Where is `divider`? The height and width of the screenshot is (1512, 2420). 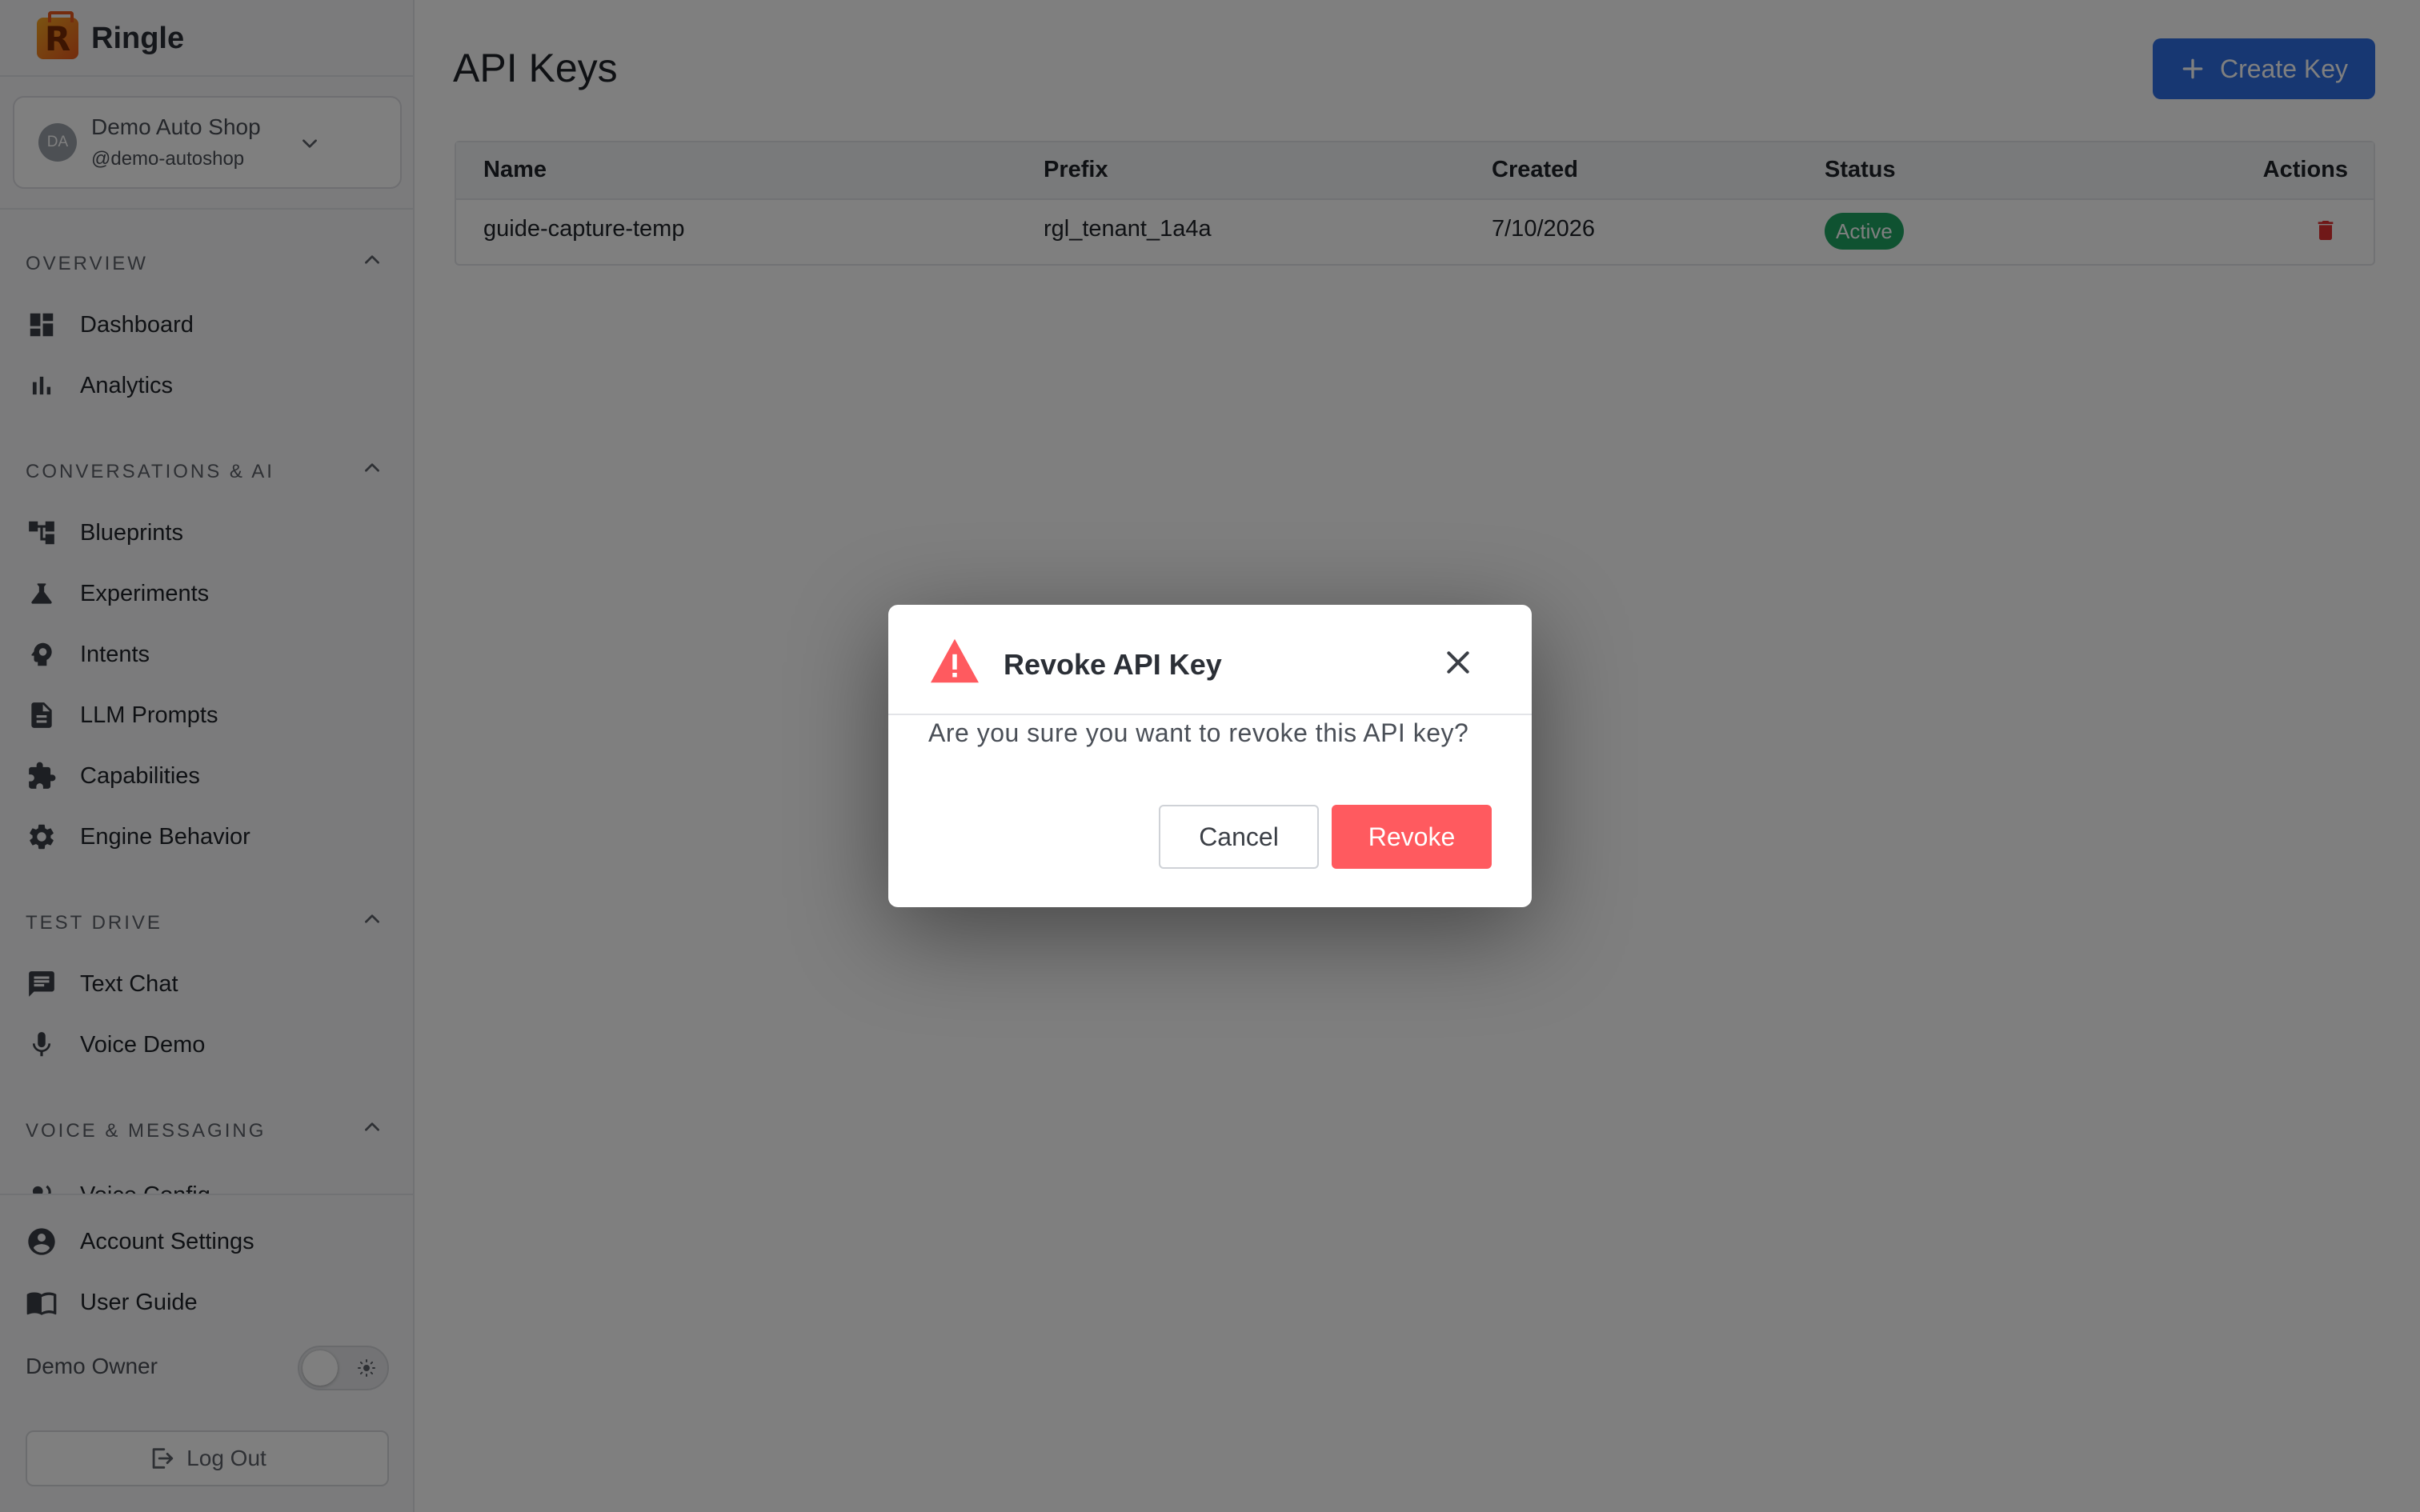
divider is located at coordinates (1210, 714).